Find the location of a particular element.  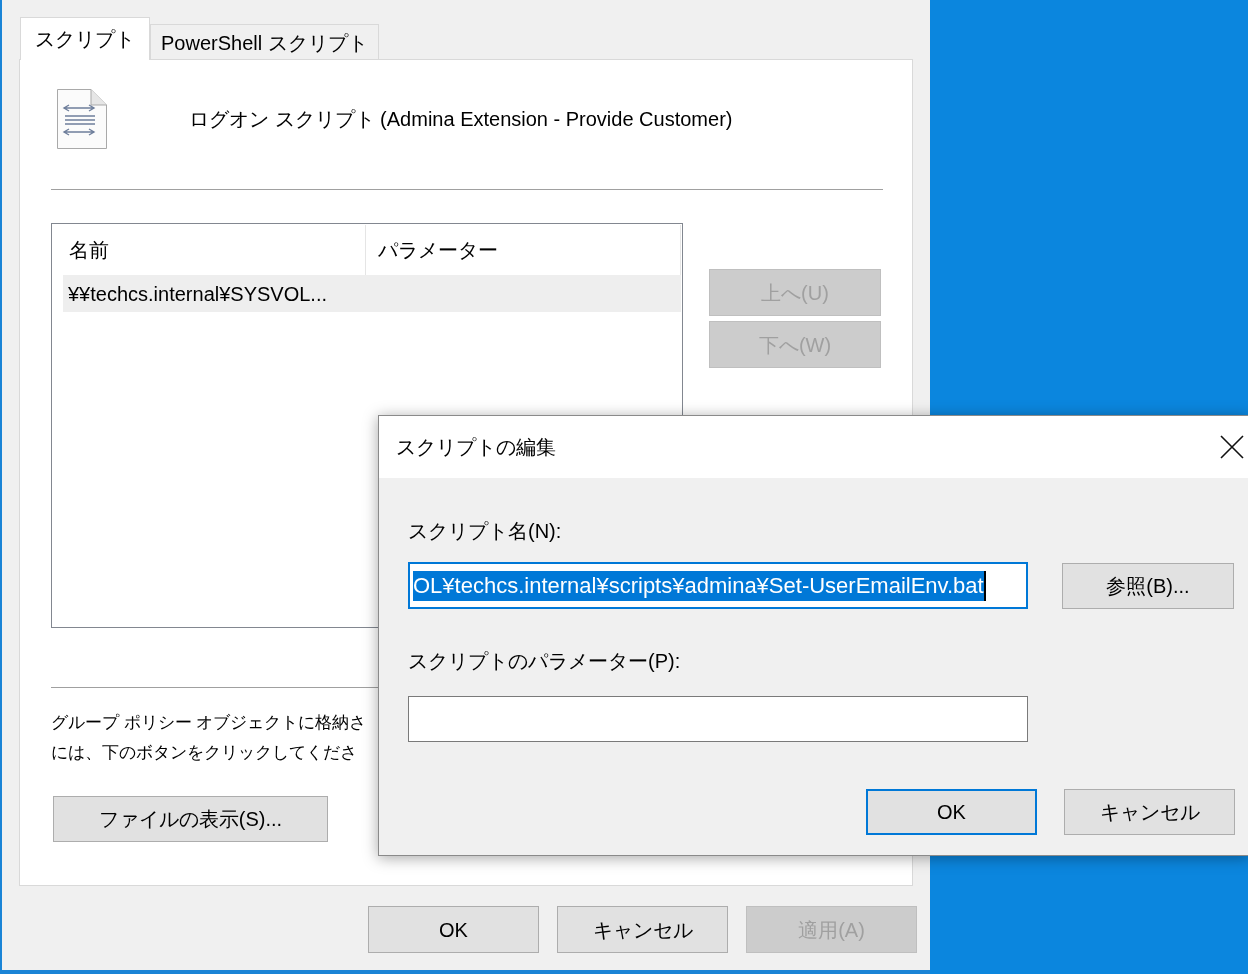

document-icon is located at coordinates (82, 119).